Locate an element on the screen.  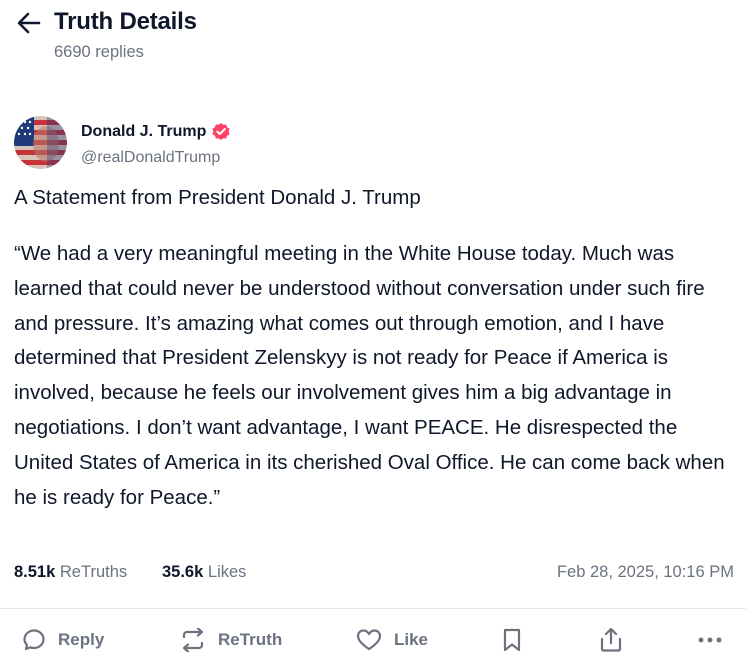
retruths-stat: 8.51k ReTruths is located at coordinates (70, 572).